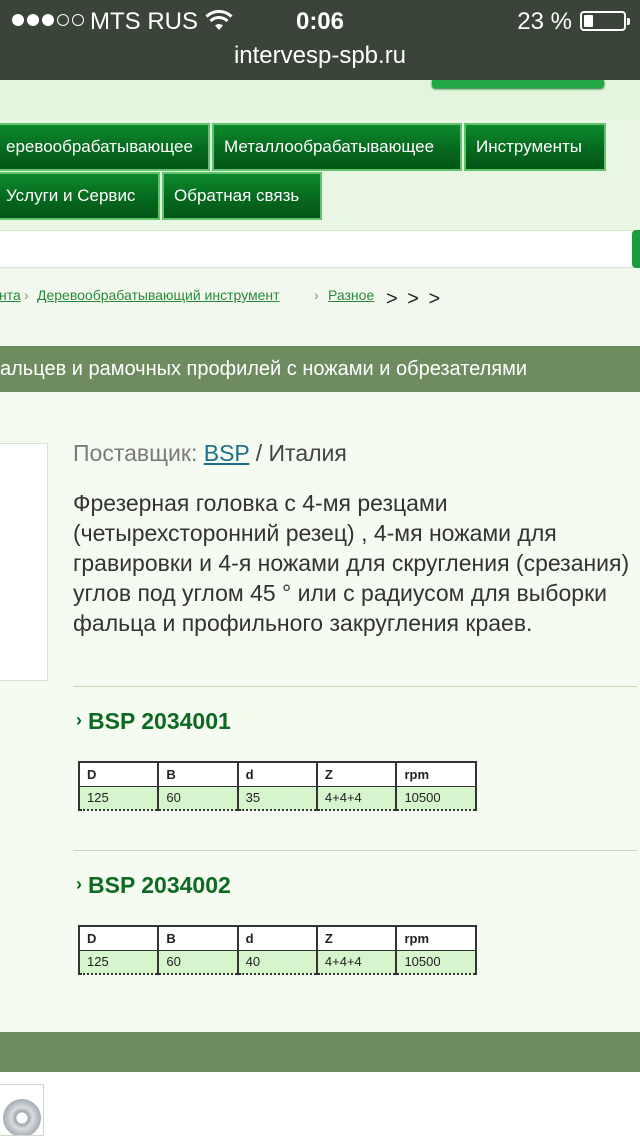  I want to click on table-cell: 35, so click(277, 798).